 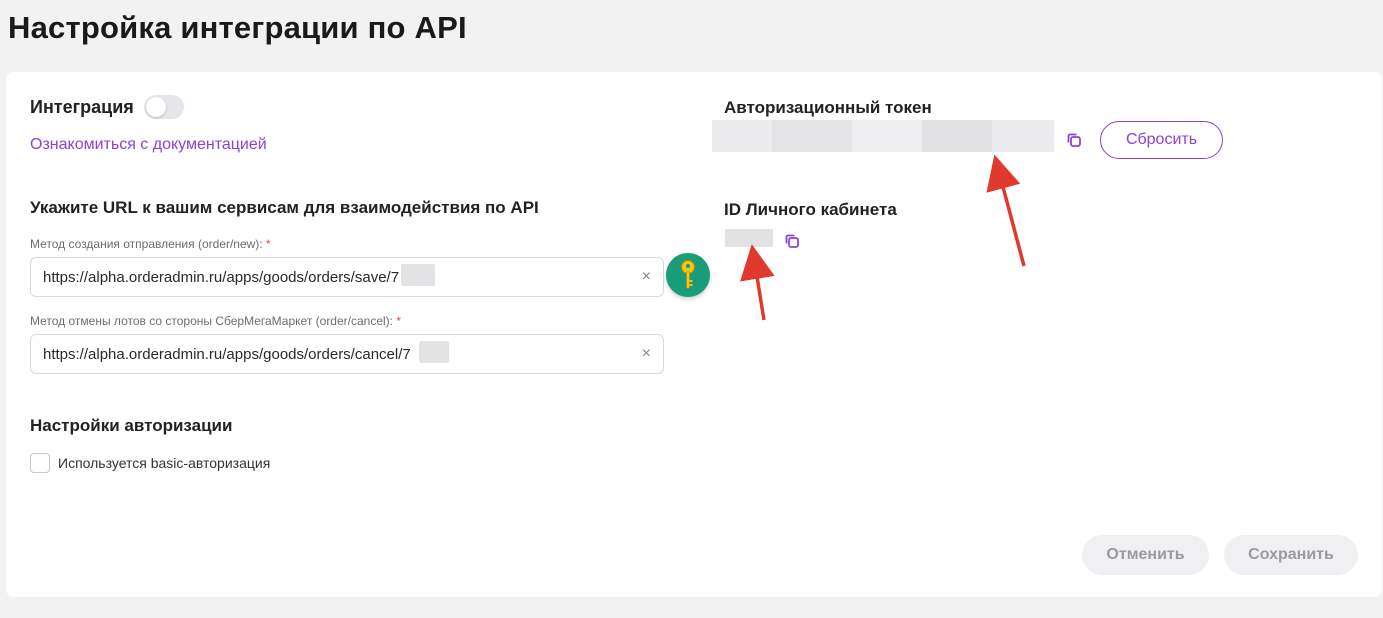 What do you see at coordinates (757, 282) in the screenshot?
I see `arrow-to-cabinet-id` at bounding box center [757, 282].